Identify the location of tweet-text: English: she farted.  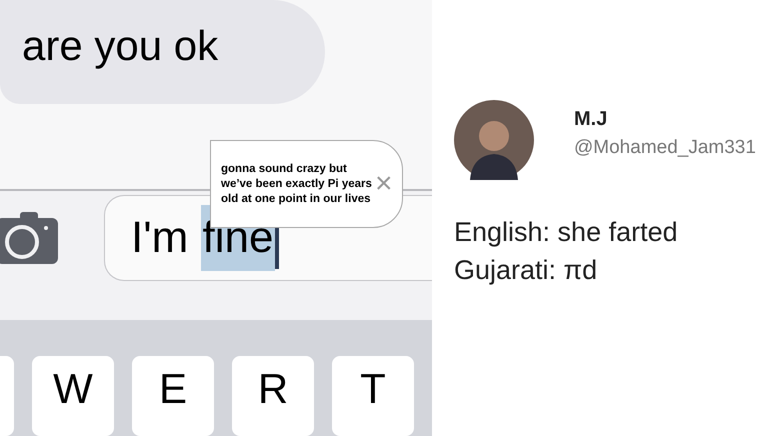
(566, 232).